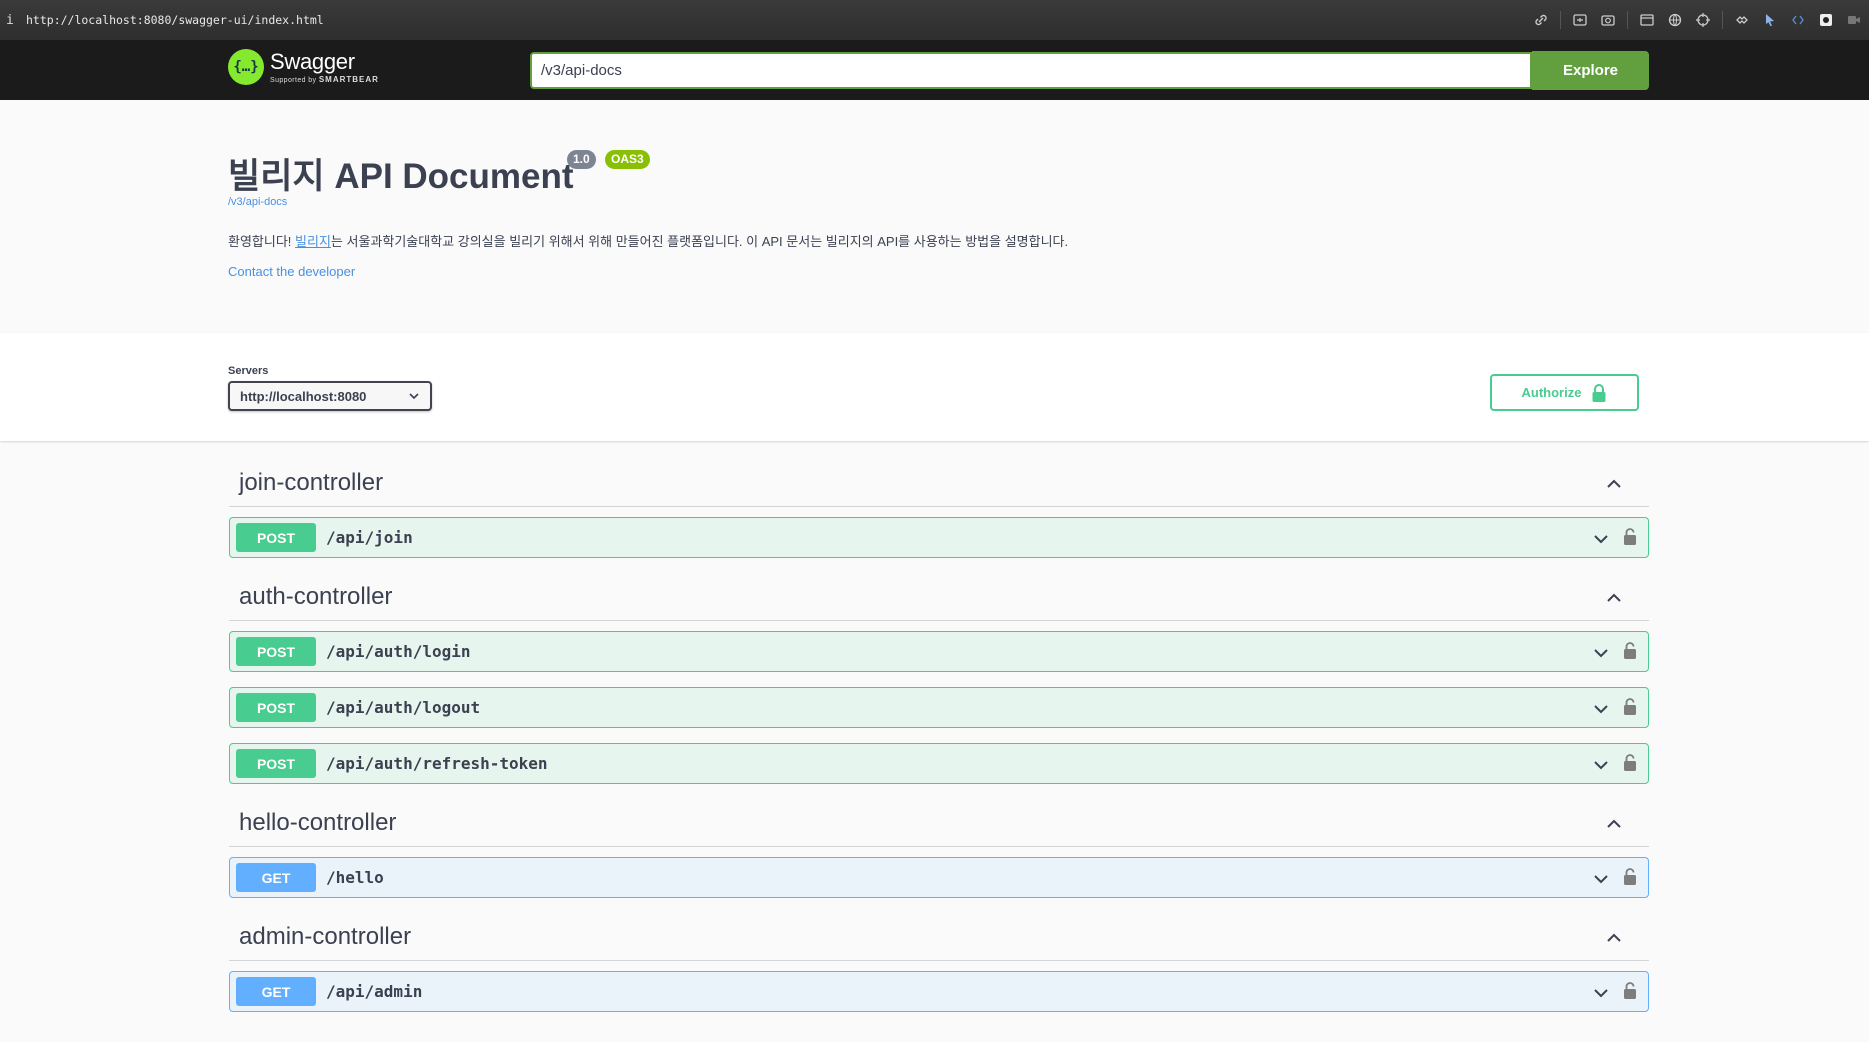 This screenshot has height=1042, width=1869. I want to click on tag-title: join-controller, so click(311, 482).